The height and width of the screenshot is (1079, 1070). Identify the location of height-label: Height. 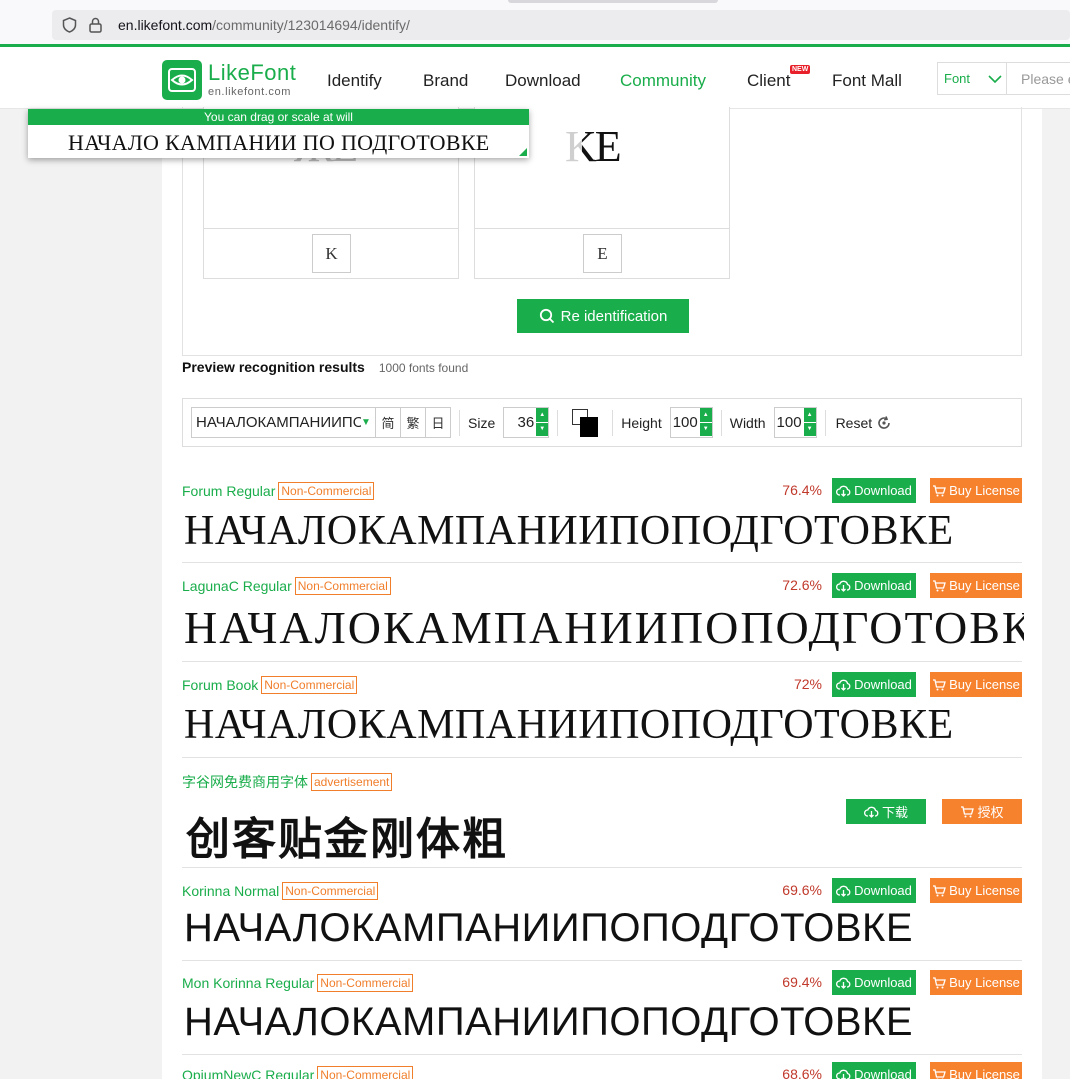
(641, 422).